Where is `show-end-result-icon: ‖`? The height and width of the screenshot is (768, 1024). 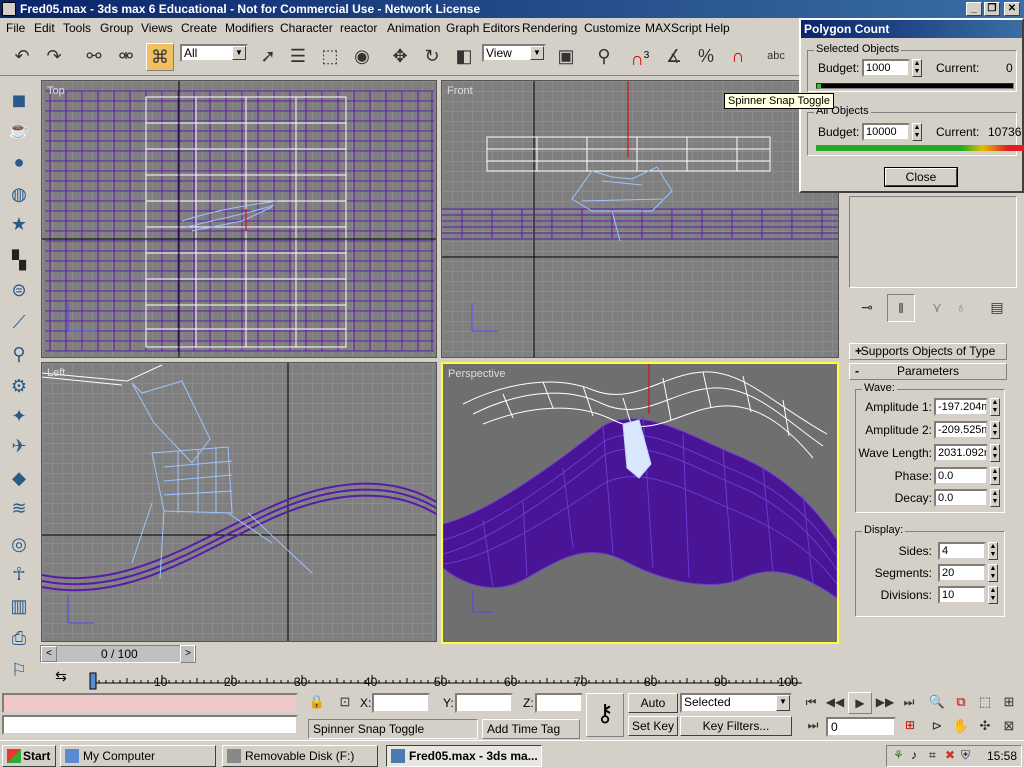
show-end-result-icon: ‖ is located at coordinates (901, 308).